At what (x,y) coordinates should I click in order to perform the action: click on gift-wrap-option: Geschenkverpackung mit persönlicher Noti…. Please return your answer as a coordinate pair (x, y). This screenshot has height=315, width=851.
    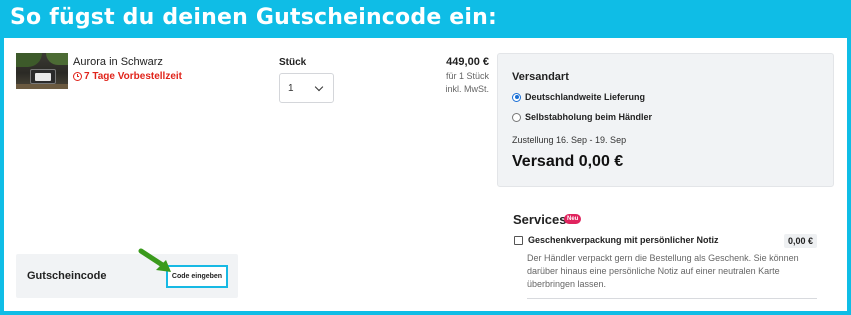
    Looking at the image, I should click on (616, 240).